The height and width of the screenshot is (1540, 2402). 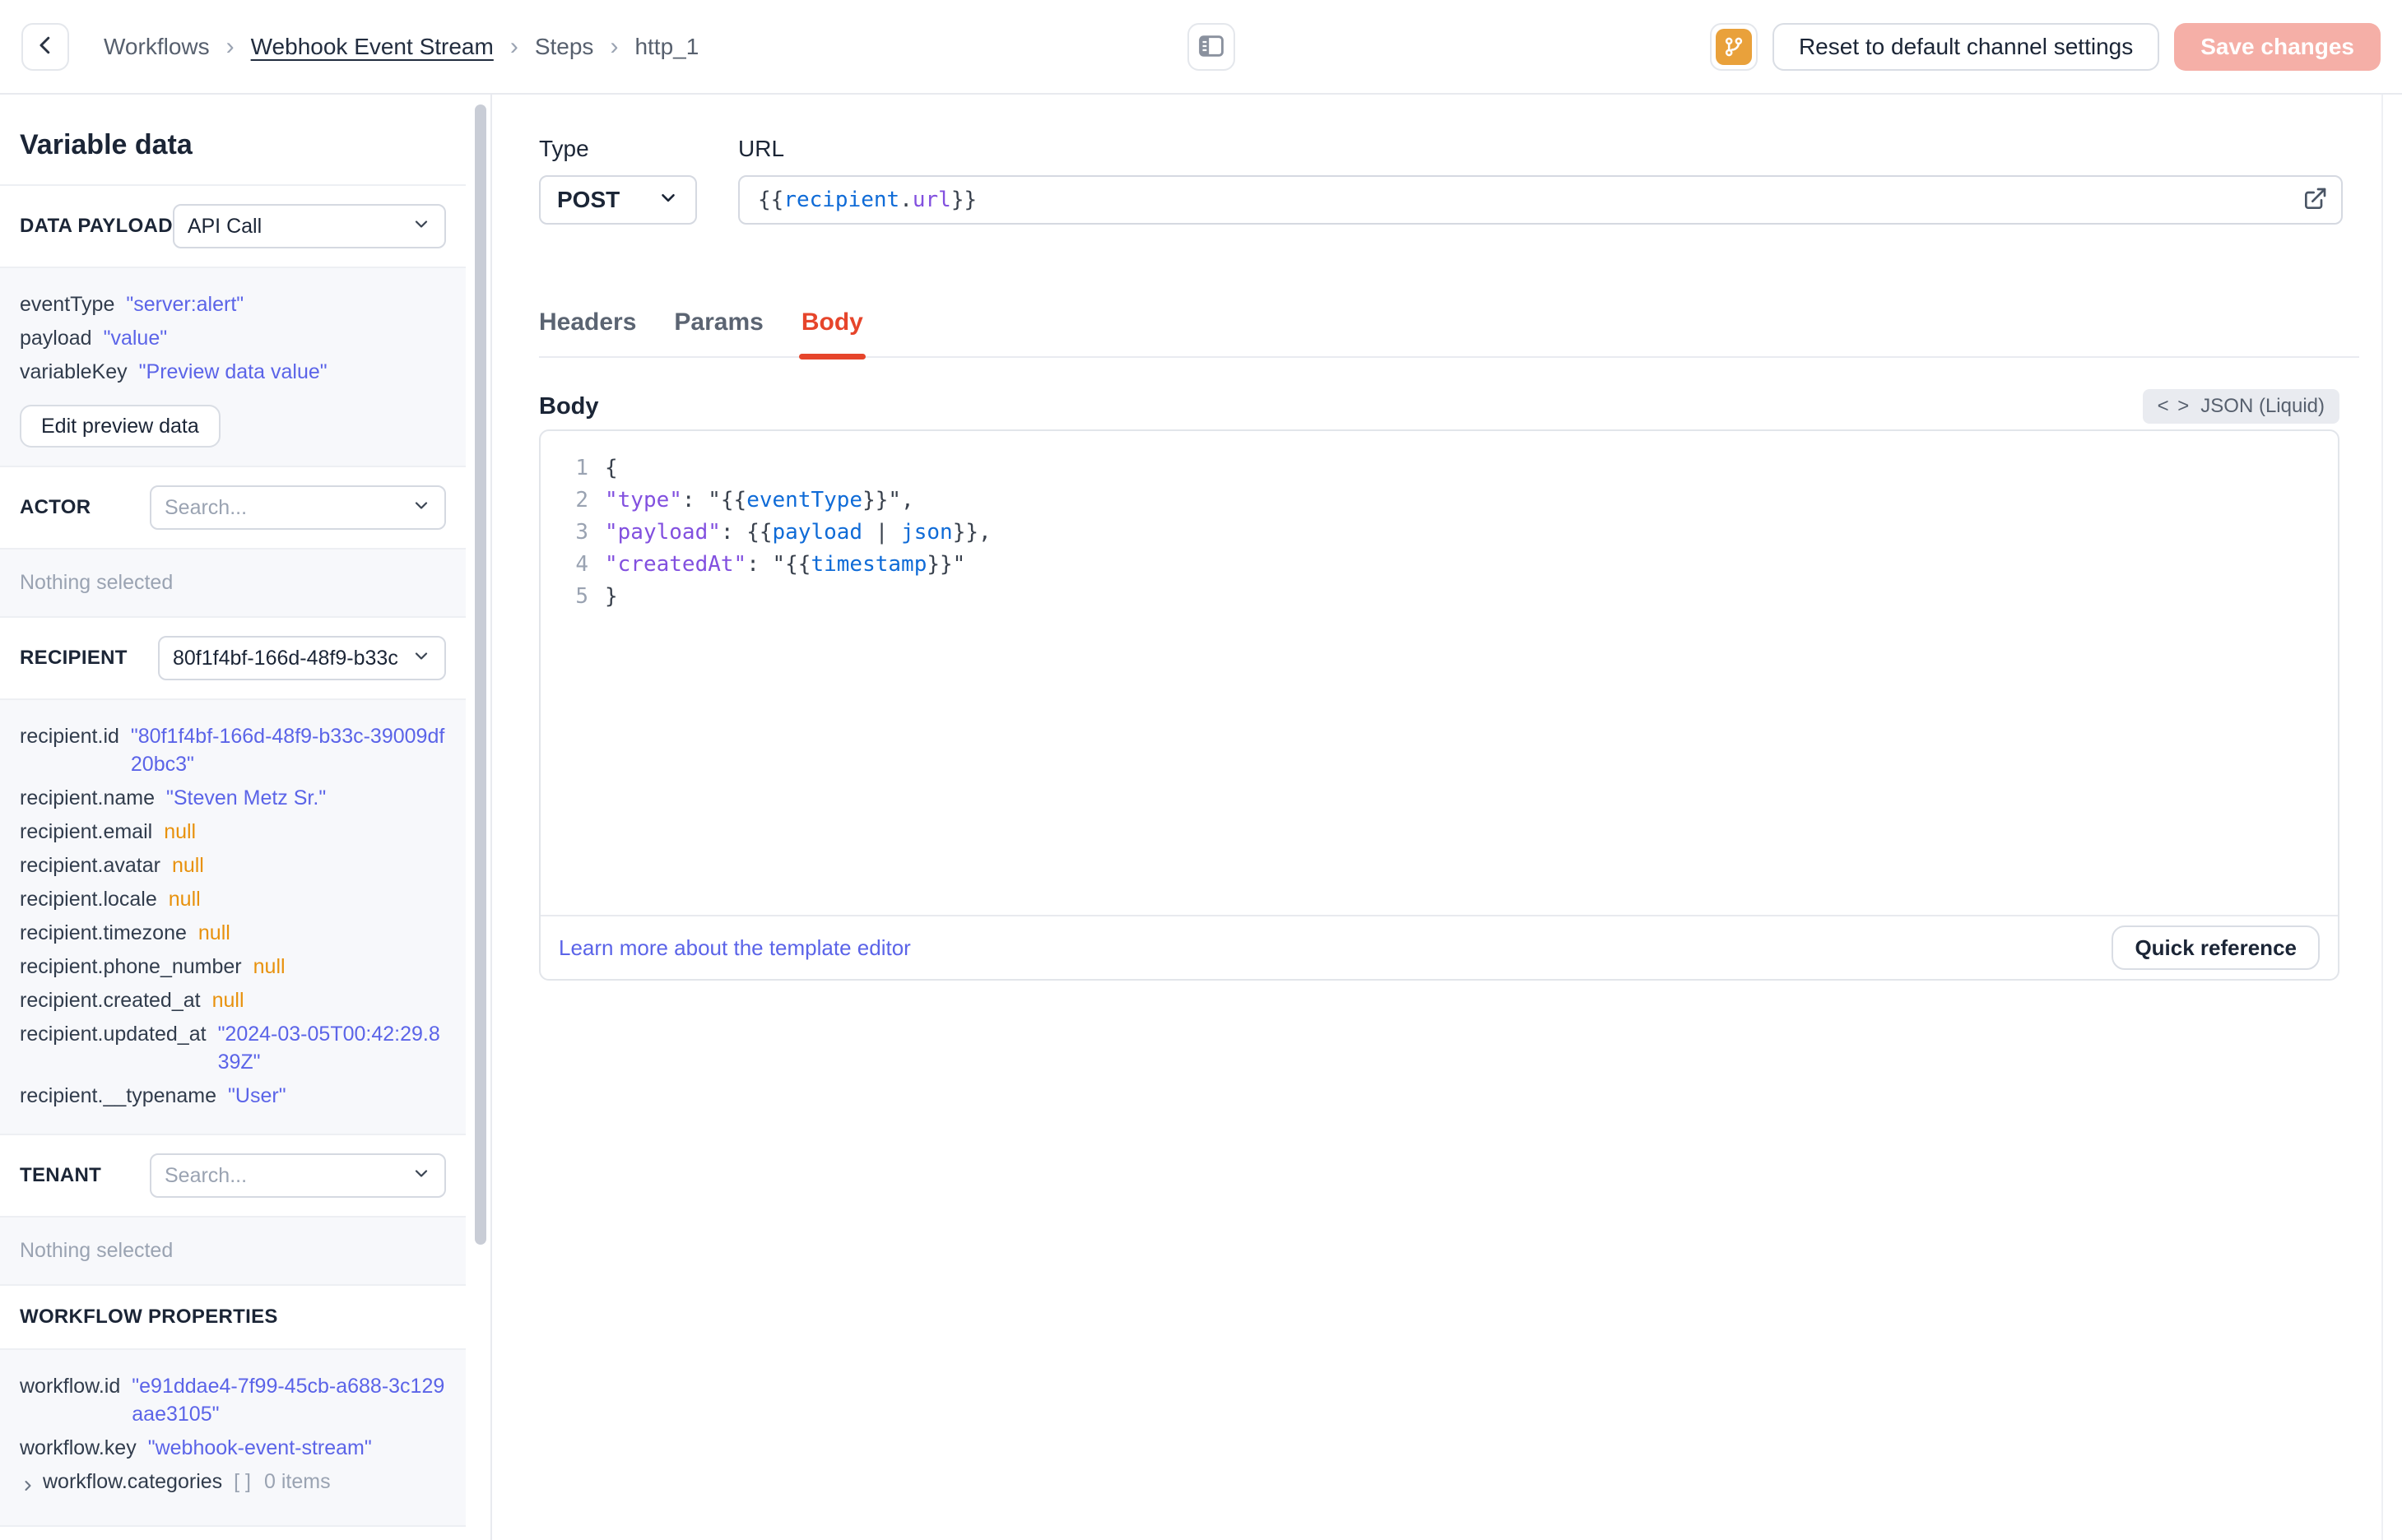 I want to click on code-line: 4 "createdAt": "{{timestamp}}", so click(x=1439, y=565).